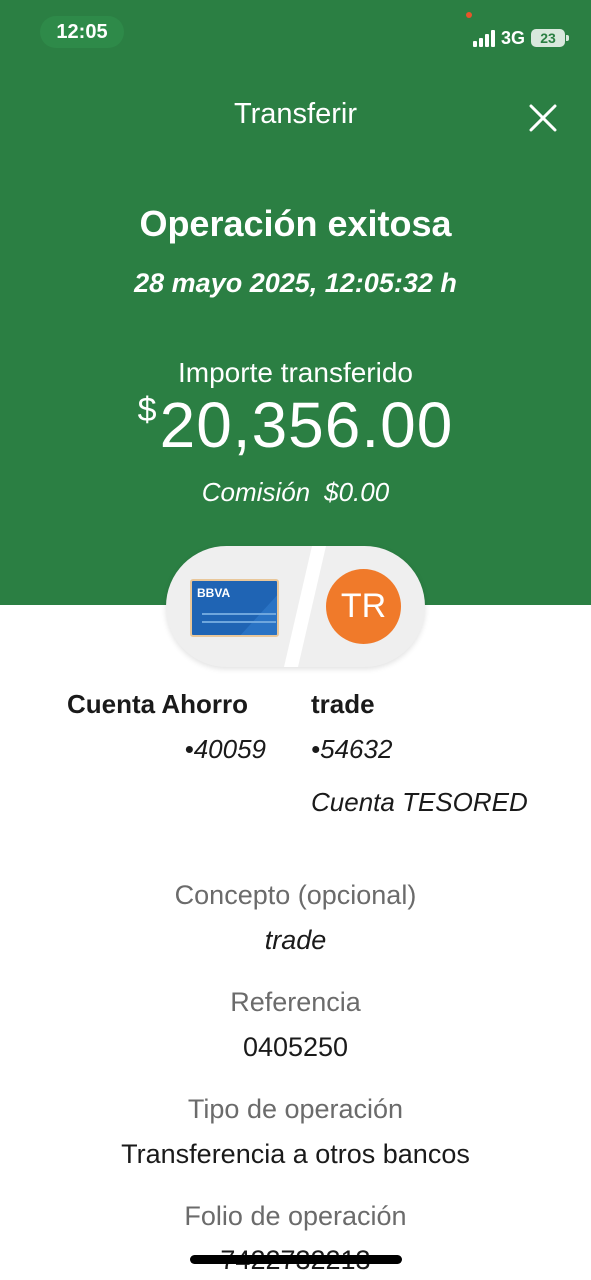 The height and width of the screenshot is (1280, 591). What do you see at coordinates (469, 15) in the screenshot?
I see `privacy-indicator-dot` at bounding box center [469, 15].